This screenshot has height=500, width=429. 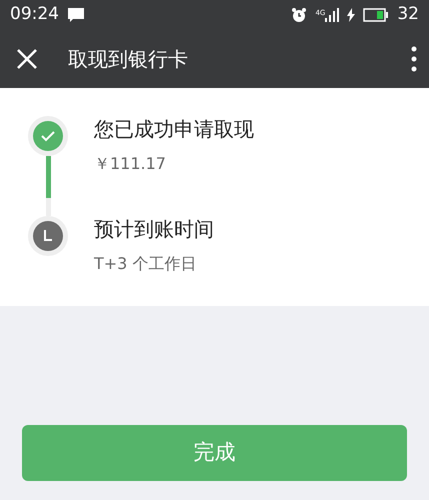 I want to click on status-time: 09:24, so click(x=34, y=14).